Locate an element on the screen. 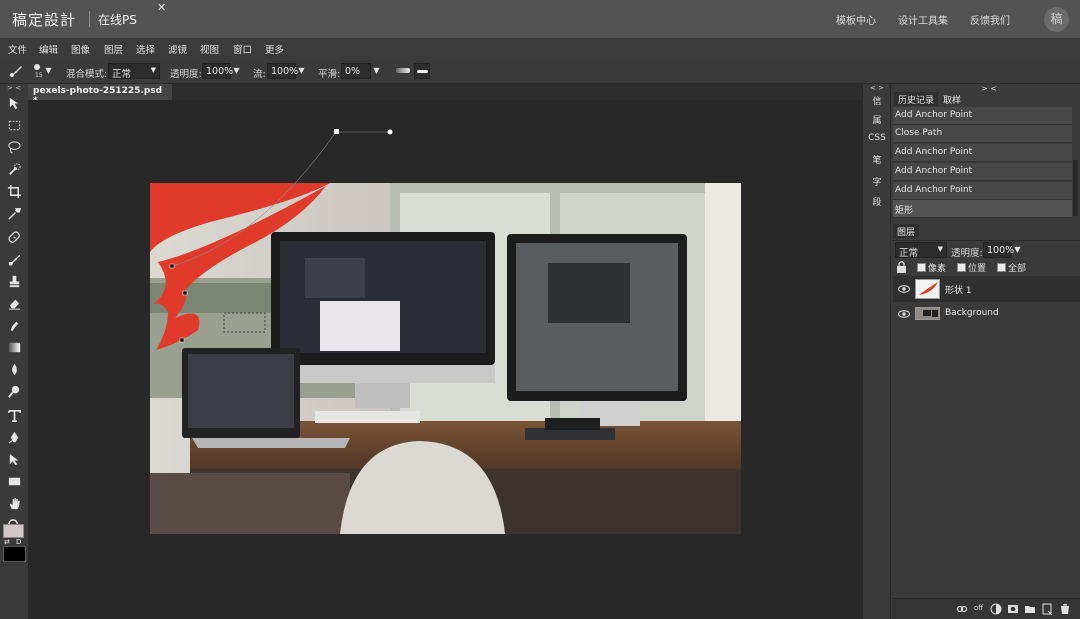 The height and width of the screenshot is (619, 1080). menu-edit: 编辑 is located at coordinates (48, 49).